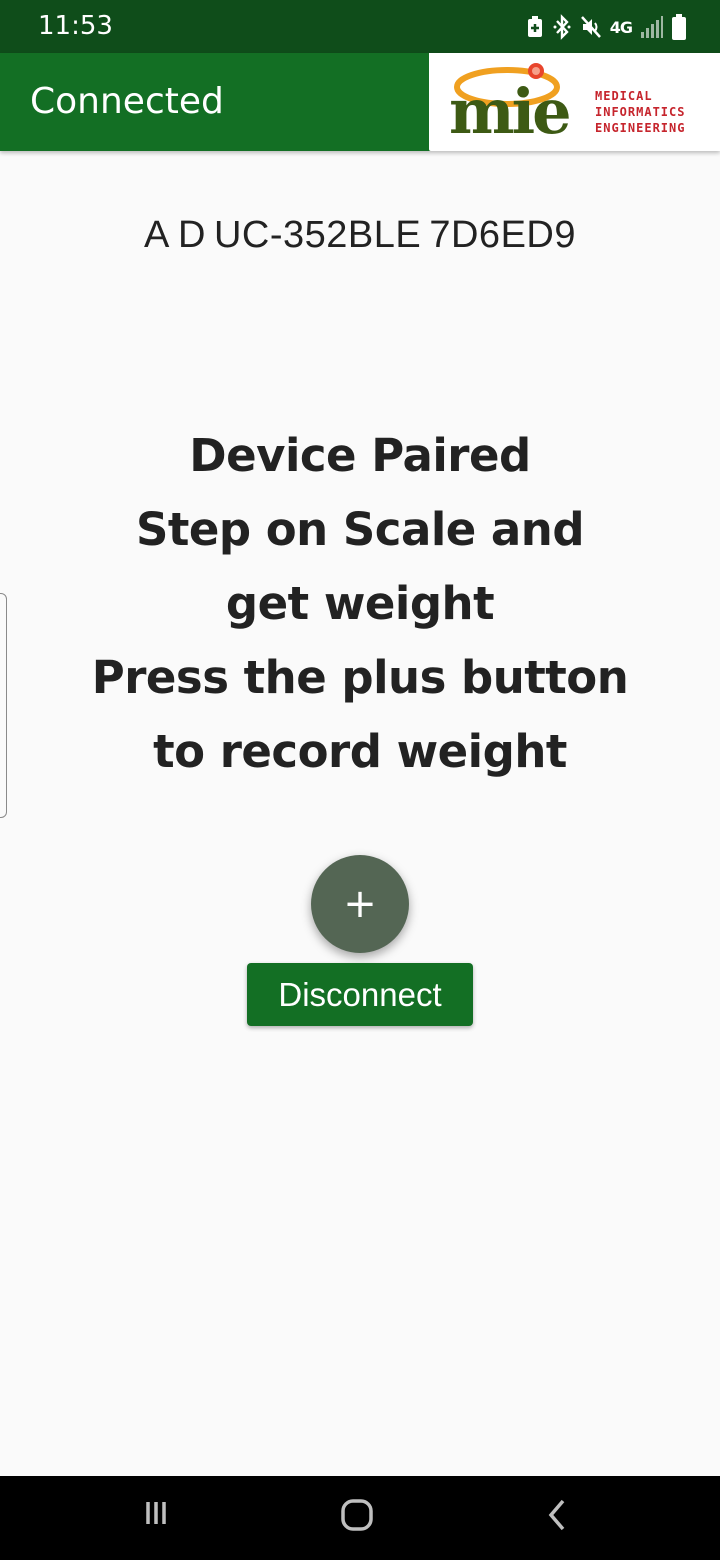 Image resolution: width=720 pixels, height=1560 pixels. I want to click on recent-apps-icon, so click(156, 1513).